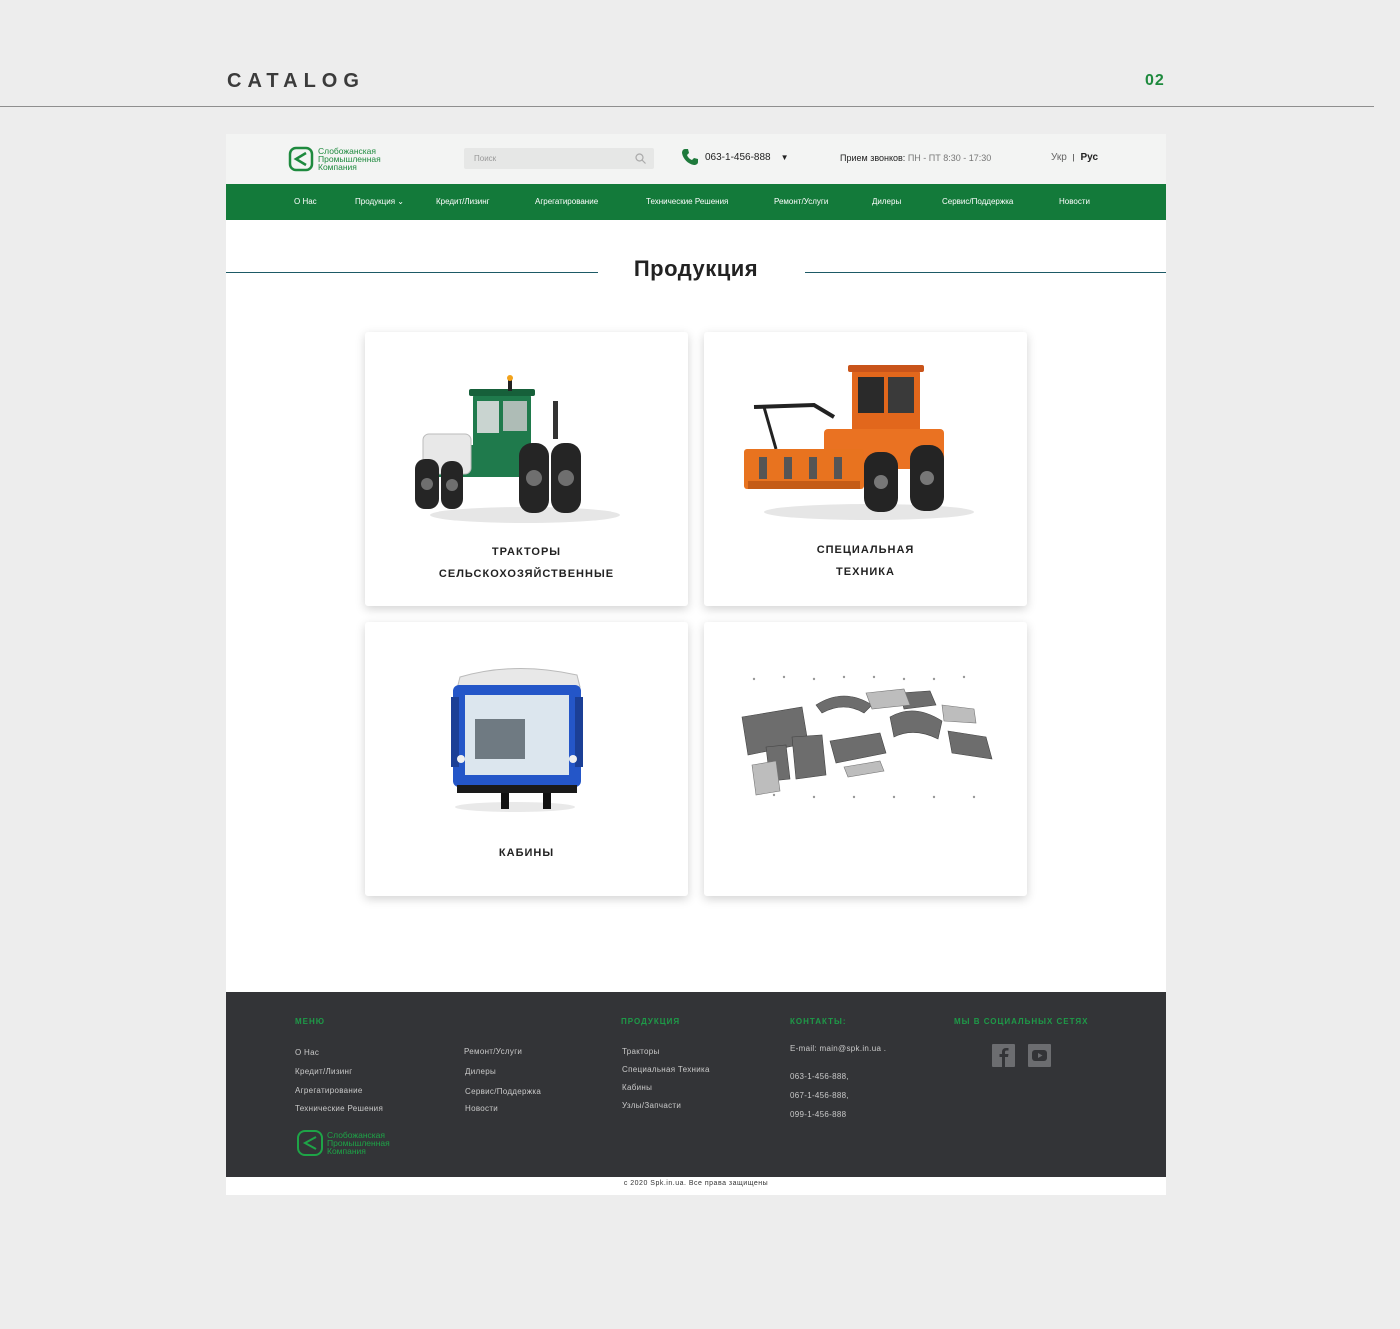 Image resolution: width=1400 pixels, height=1329 pixels. What do you see at coordinates (339, 1108) in the screenshot?
I see `footer-link: Технические Решения` at bounding box center [339, 1108].